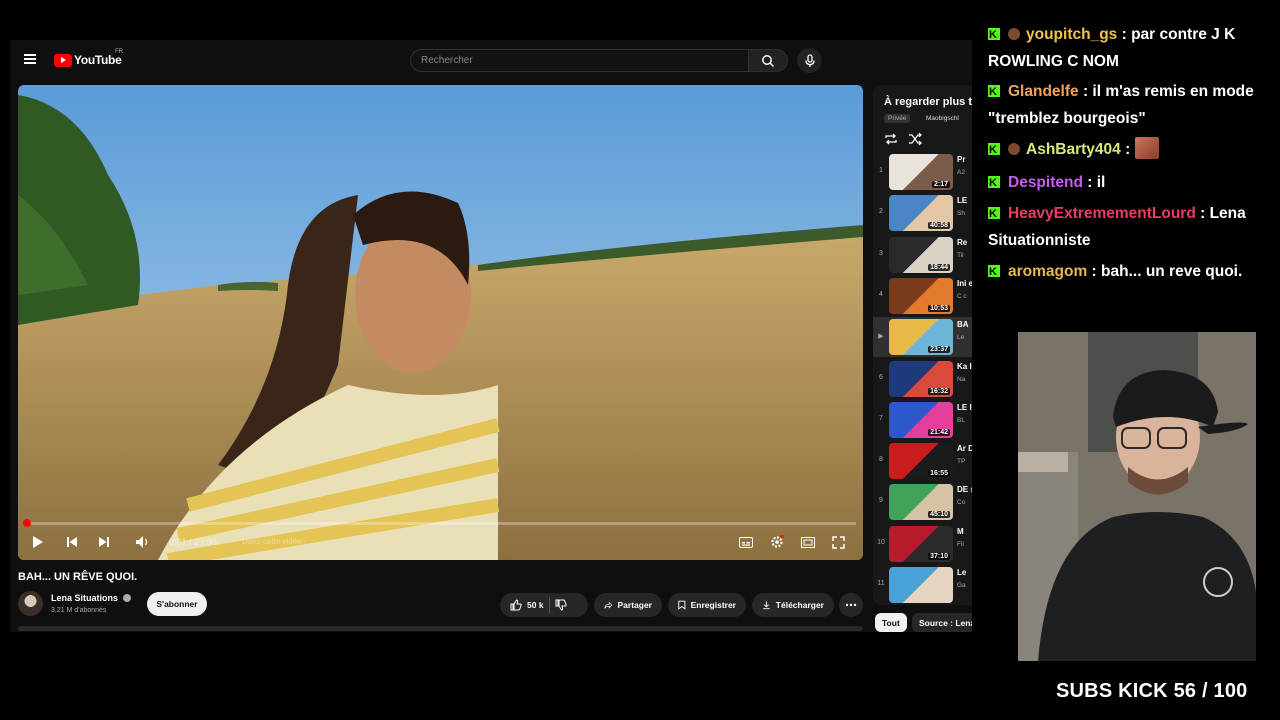 The width and height of the screenshot is (1280, 720). I want to click on chapter-link: Dans cette vidéo ›, so click(274, 541).